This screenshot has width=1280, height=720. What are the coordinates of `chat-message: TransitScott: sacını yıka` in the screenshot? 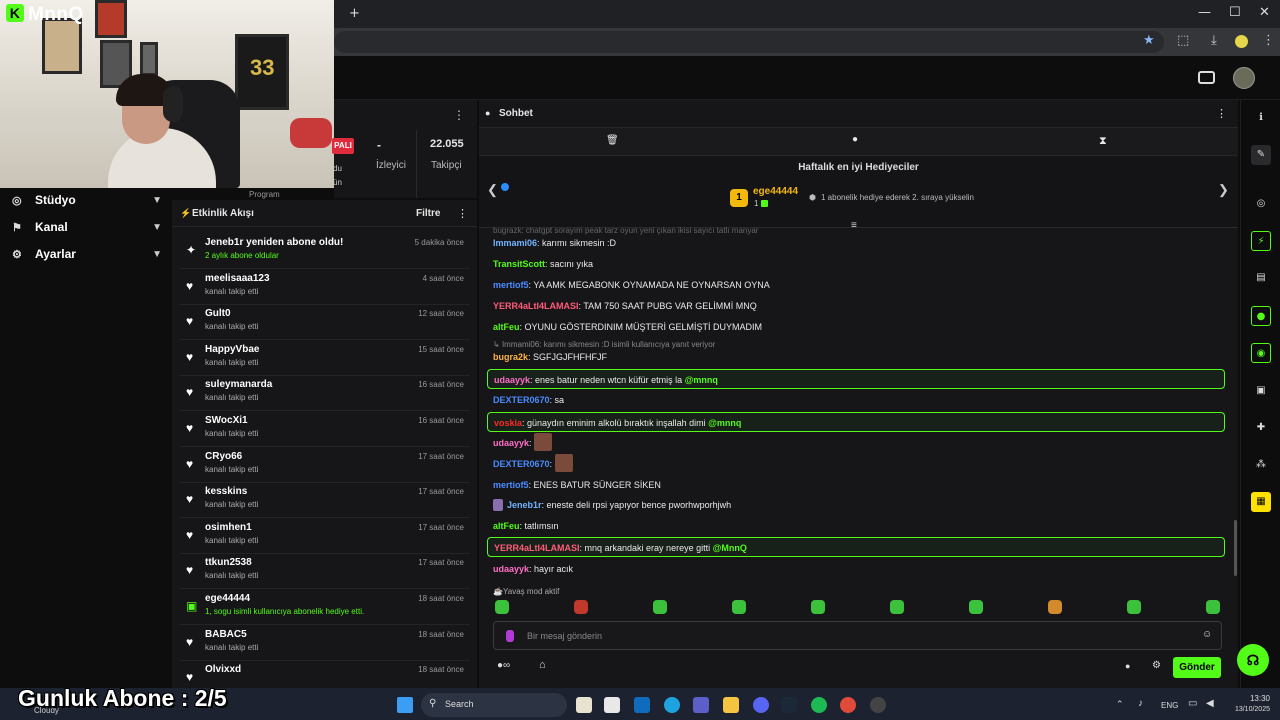 It's located at (543, 264).